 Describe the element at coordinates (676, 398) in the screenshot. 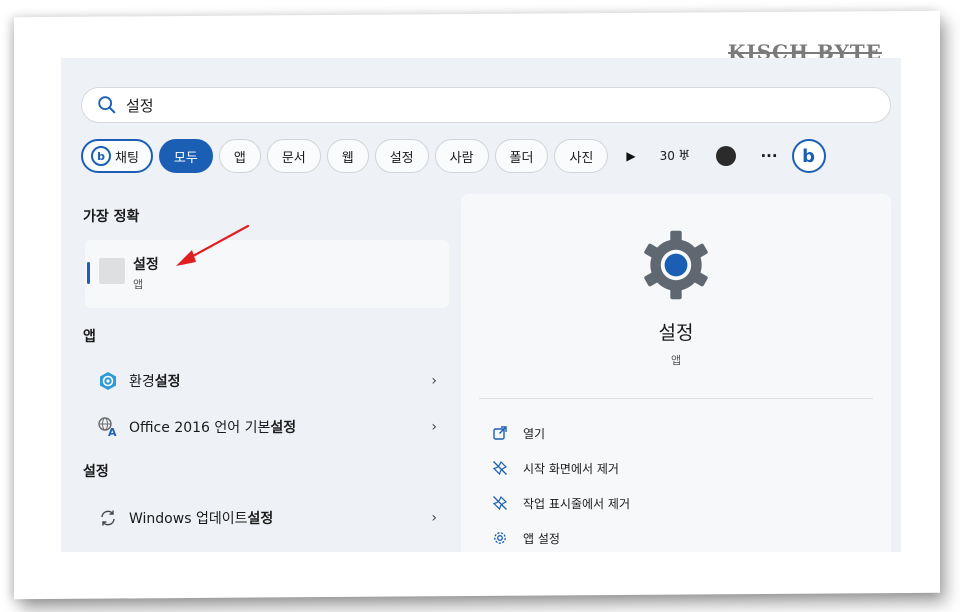

I see `detail-divider` at that location.